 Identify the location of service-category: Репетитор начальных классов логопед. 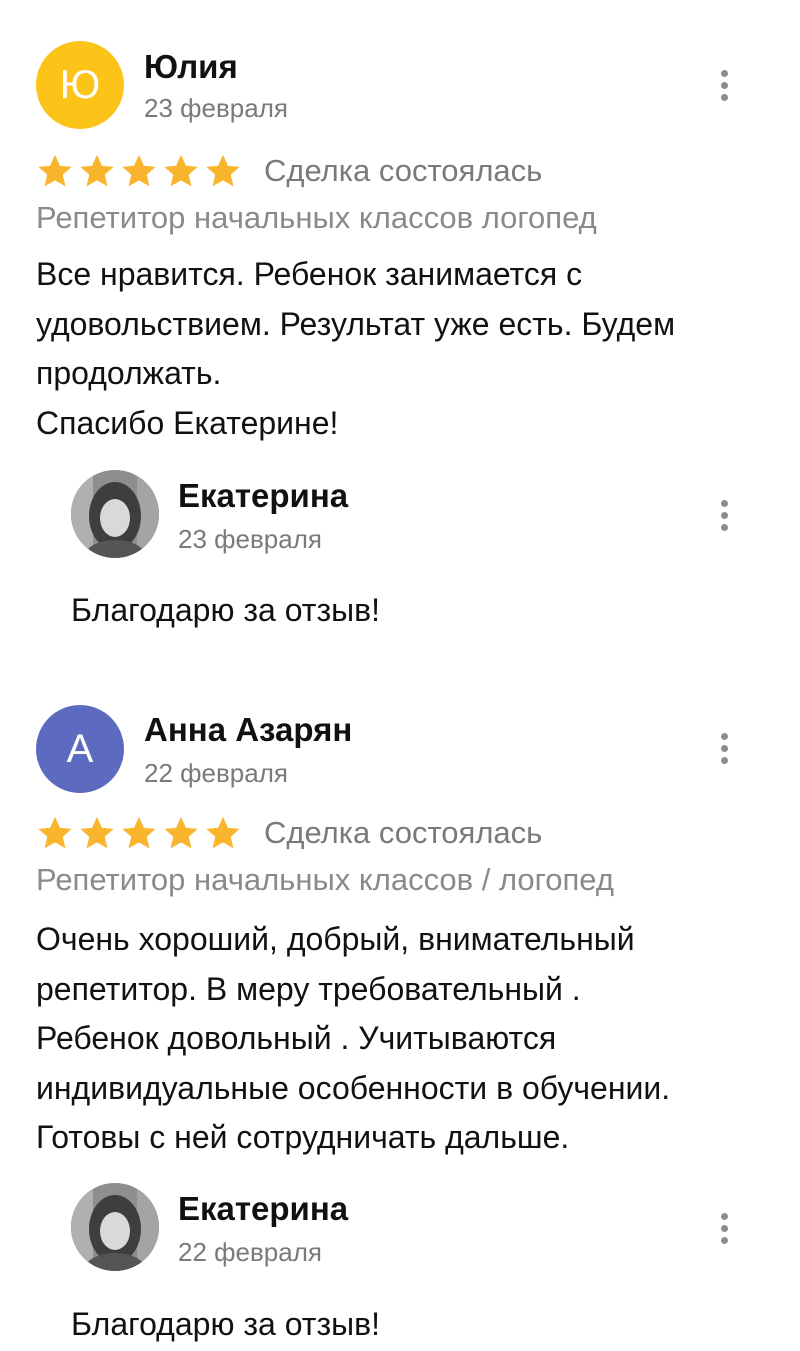
(316, 217).